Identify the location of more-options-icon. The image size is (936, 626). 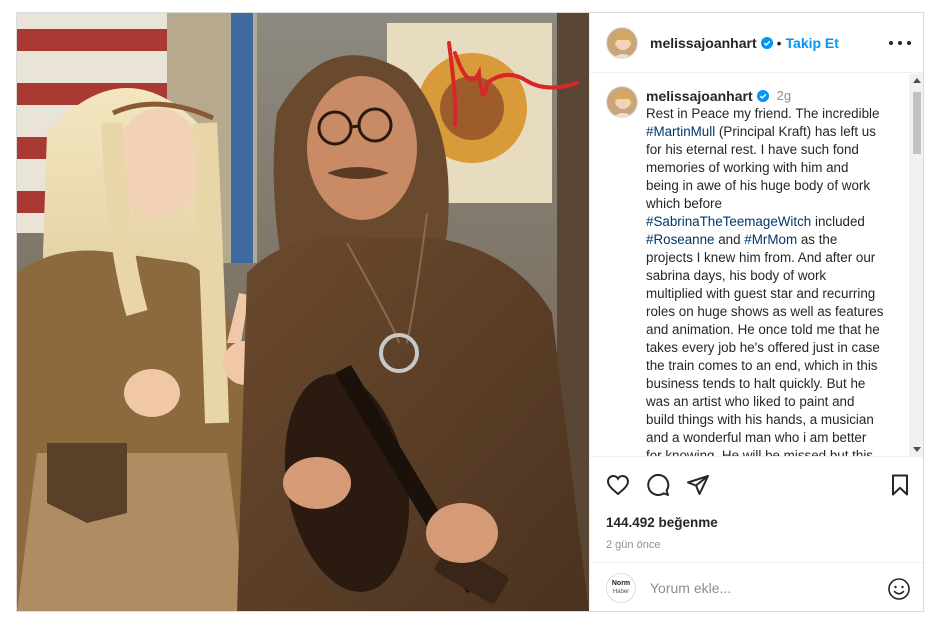
(900, 43).